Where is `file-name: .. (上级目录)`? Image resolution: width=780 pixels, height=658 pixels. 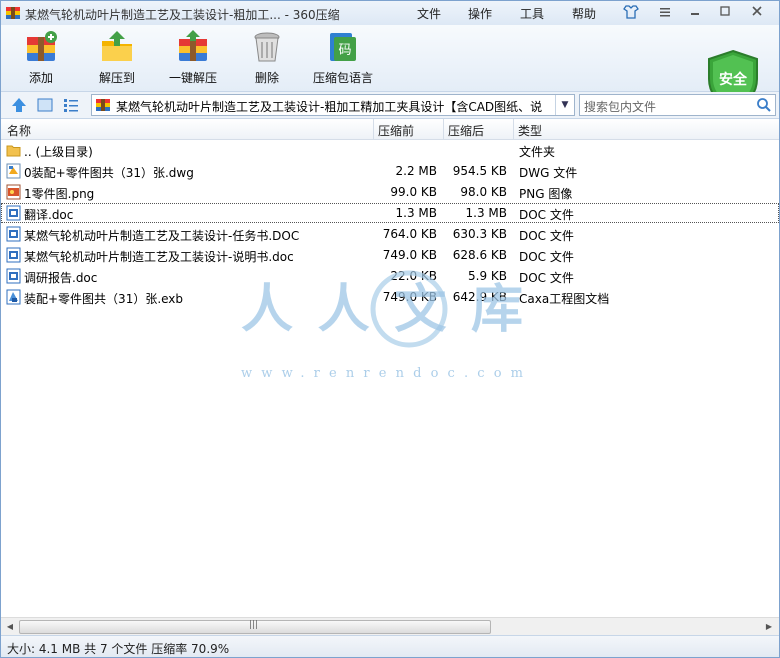
file-name: .. (上级目录) is located at coordinates (58, 152).